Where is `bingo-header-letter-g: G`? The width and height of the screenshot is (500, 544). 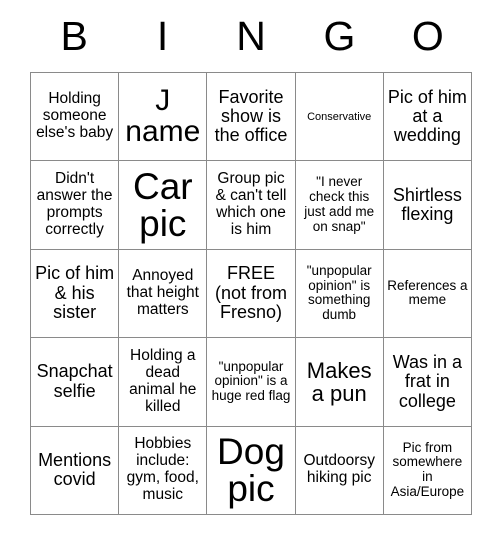
bingo-header-letter-g: G is located at coordinates (339, 35).